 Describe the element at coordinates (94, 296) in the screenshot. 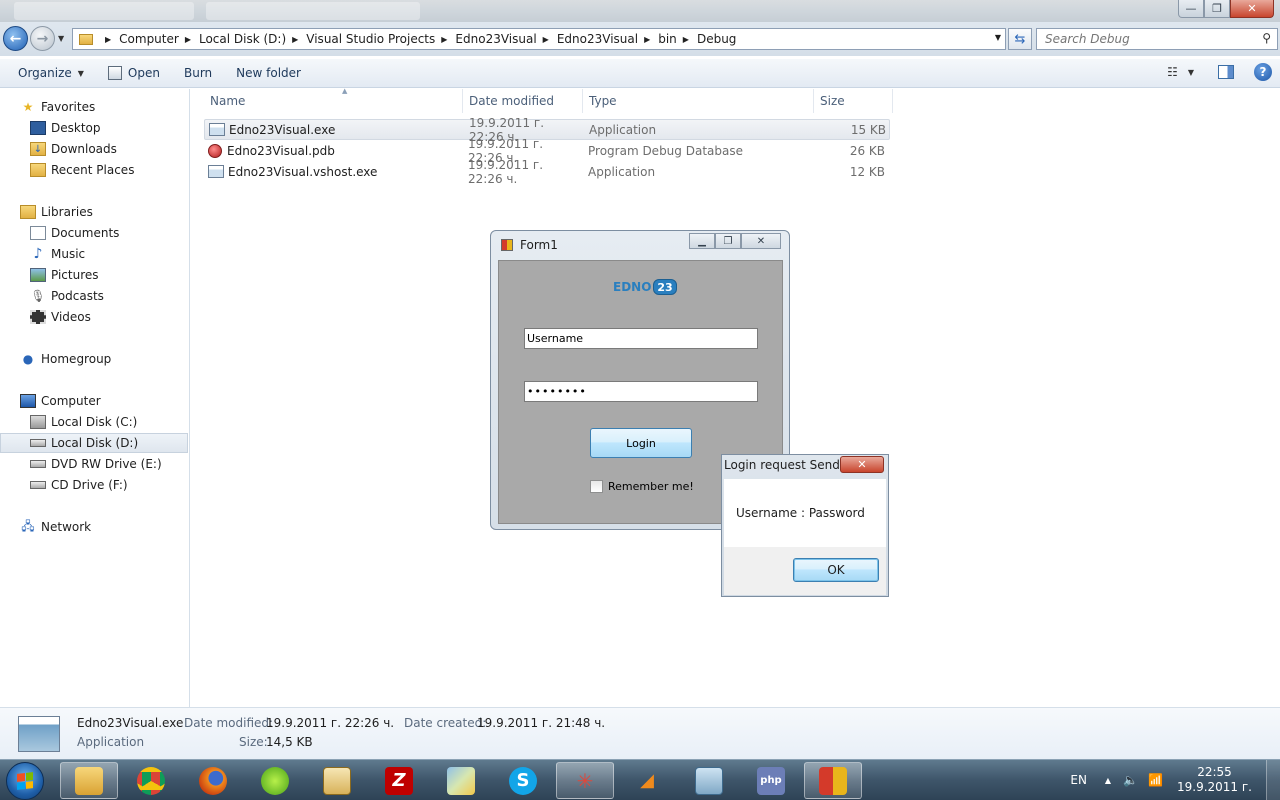

I see `nav-podcasts: 🎙 Podcasts` at that location.